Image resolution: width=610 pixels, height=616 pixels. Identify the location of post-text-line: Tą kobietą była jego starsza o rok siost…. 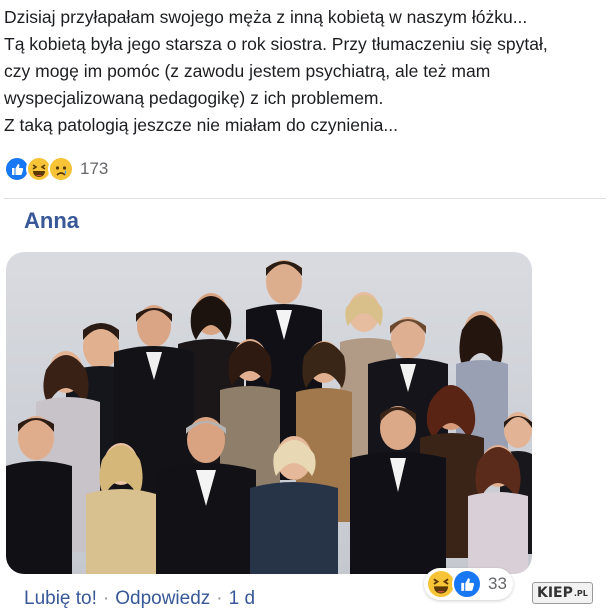
(276, 44).